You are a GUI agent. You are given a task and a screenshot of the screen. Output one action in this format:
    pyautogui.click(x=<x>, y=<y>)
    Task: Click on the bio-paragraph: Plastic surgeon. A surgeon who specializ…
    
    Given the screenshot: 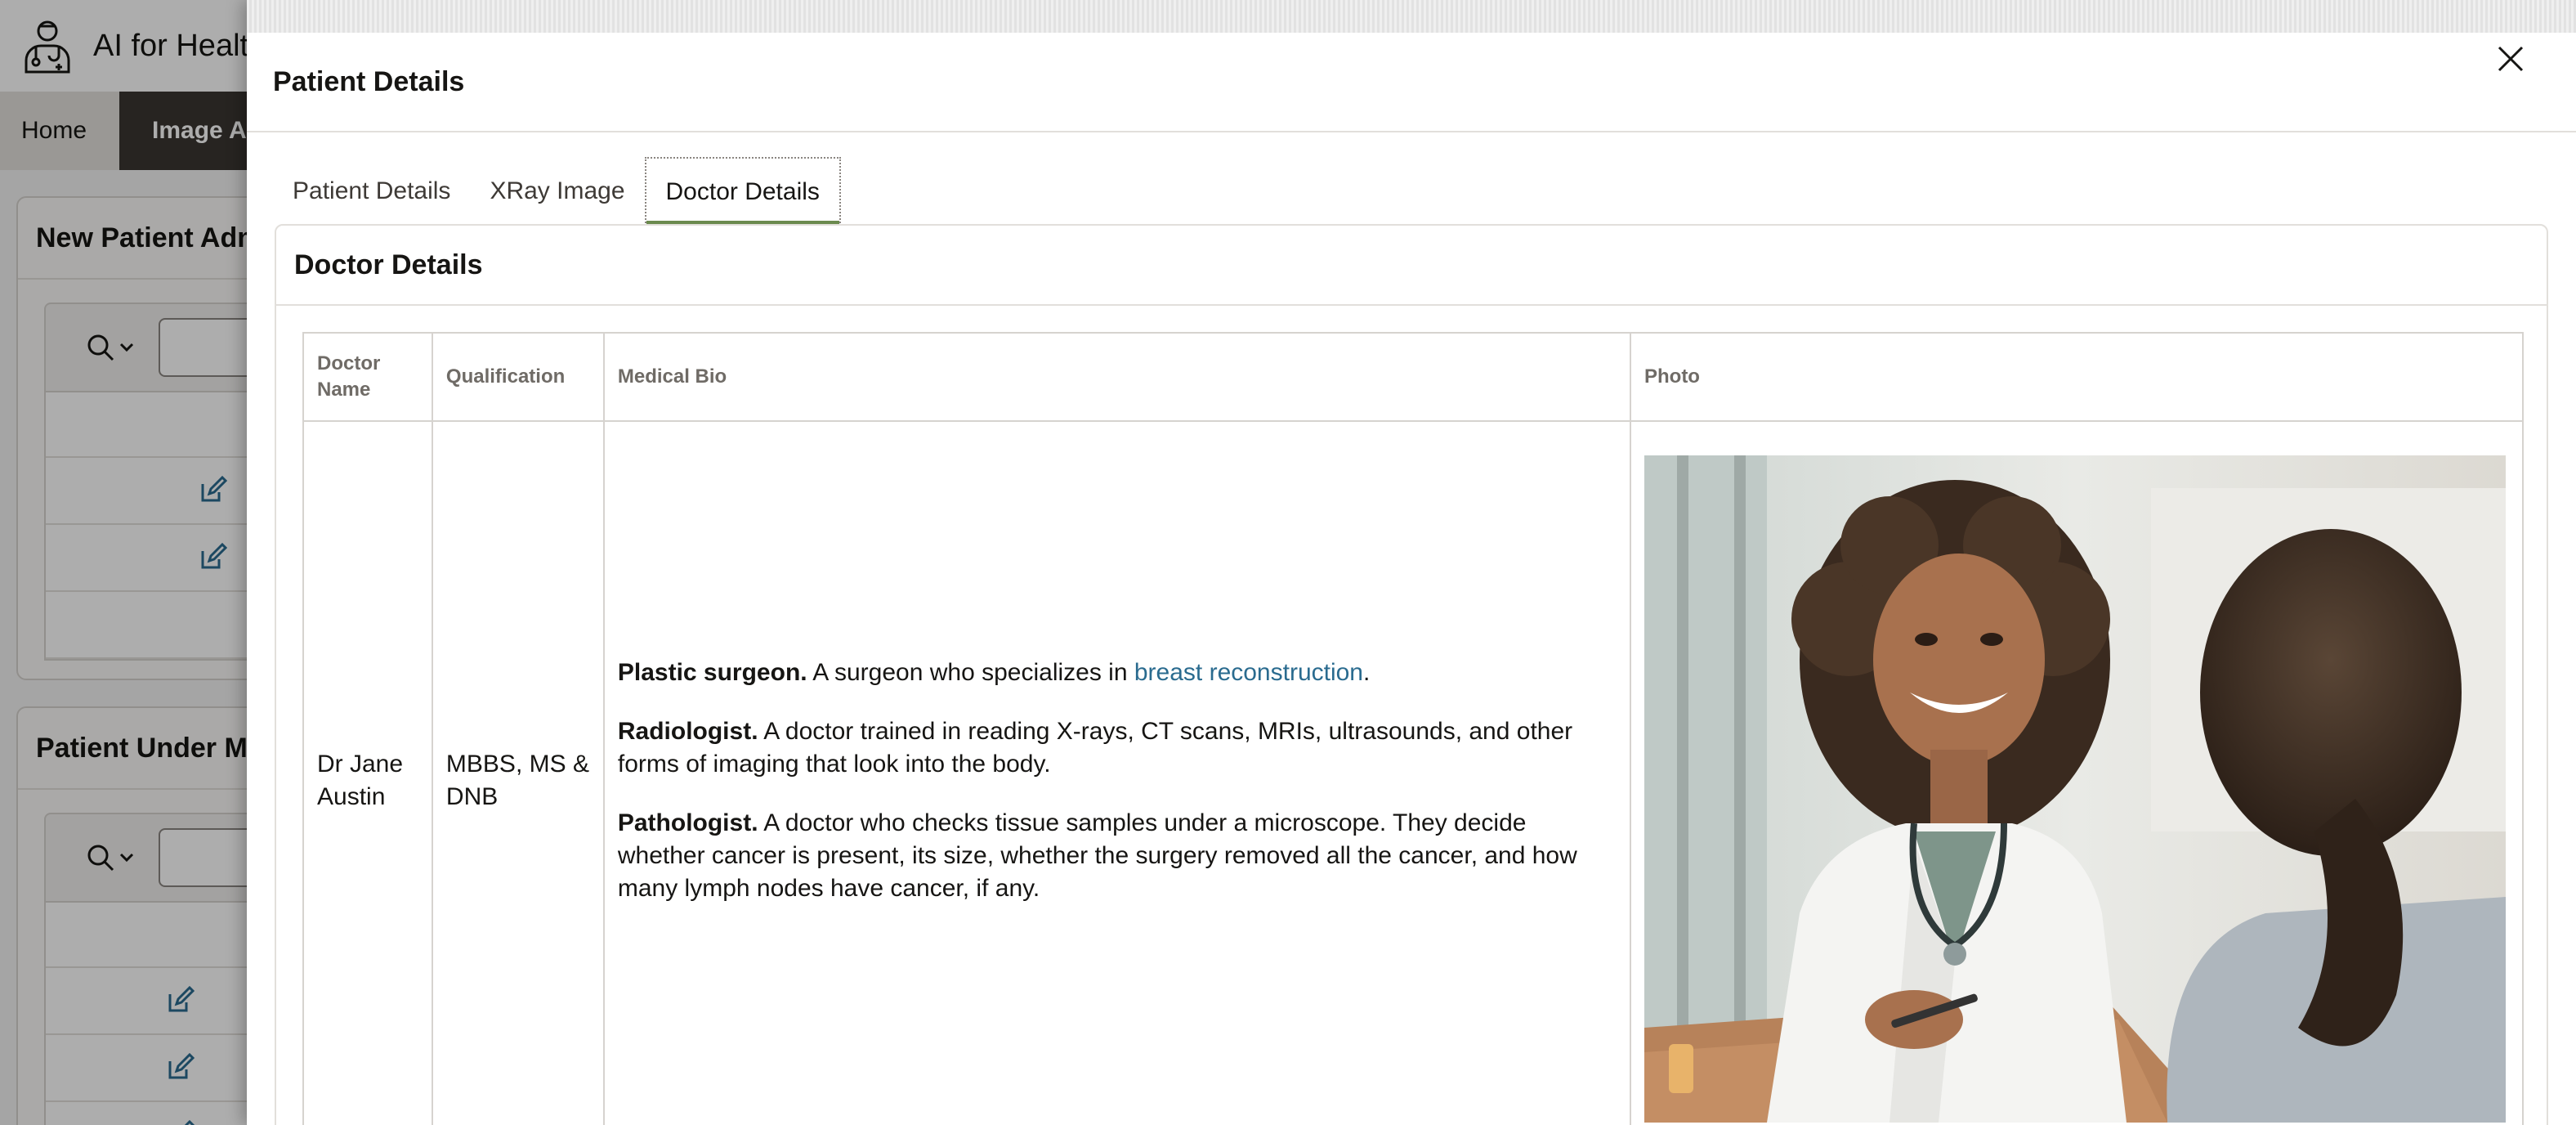 What is the action you would take?
    pyautogui.click(x=1117, y=673)
    